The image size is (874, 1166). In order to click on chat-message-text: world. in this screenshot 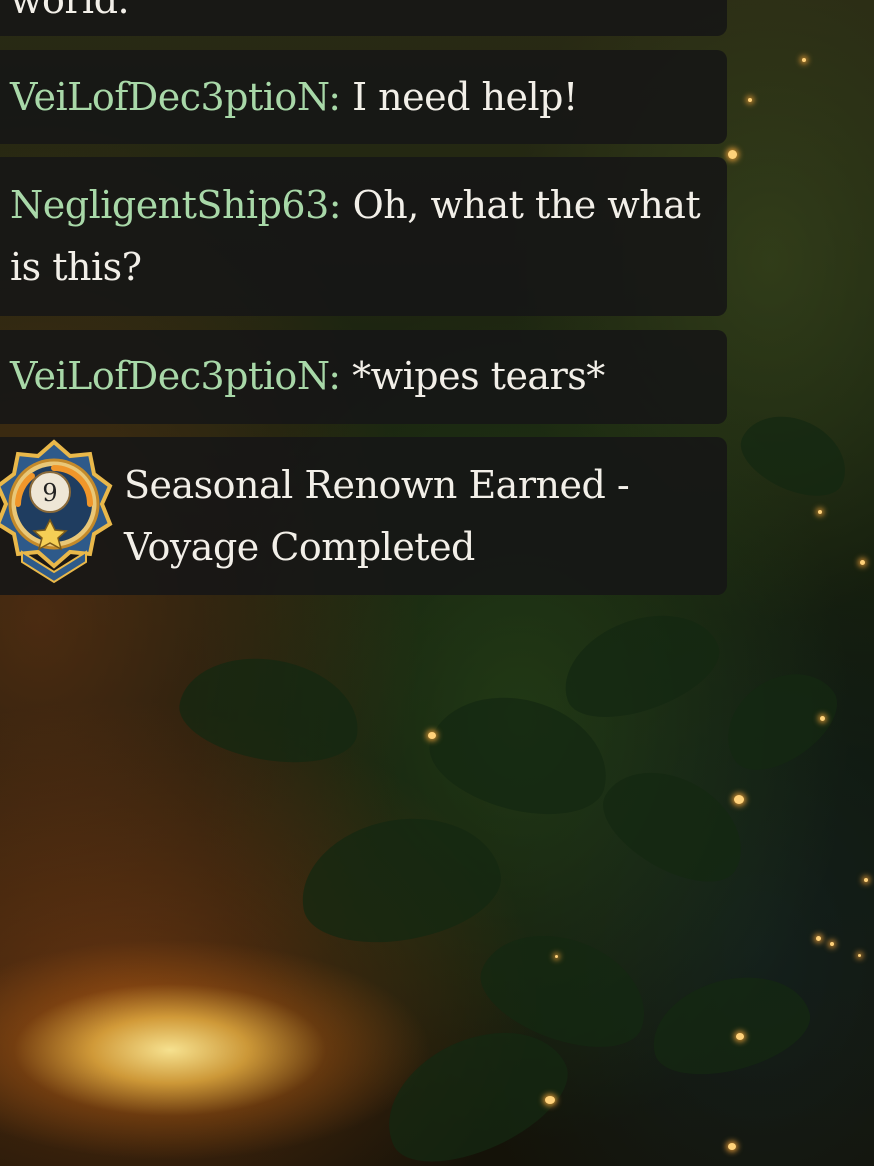, I will do `click(70, 11)`.